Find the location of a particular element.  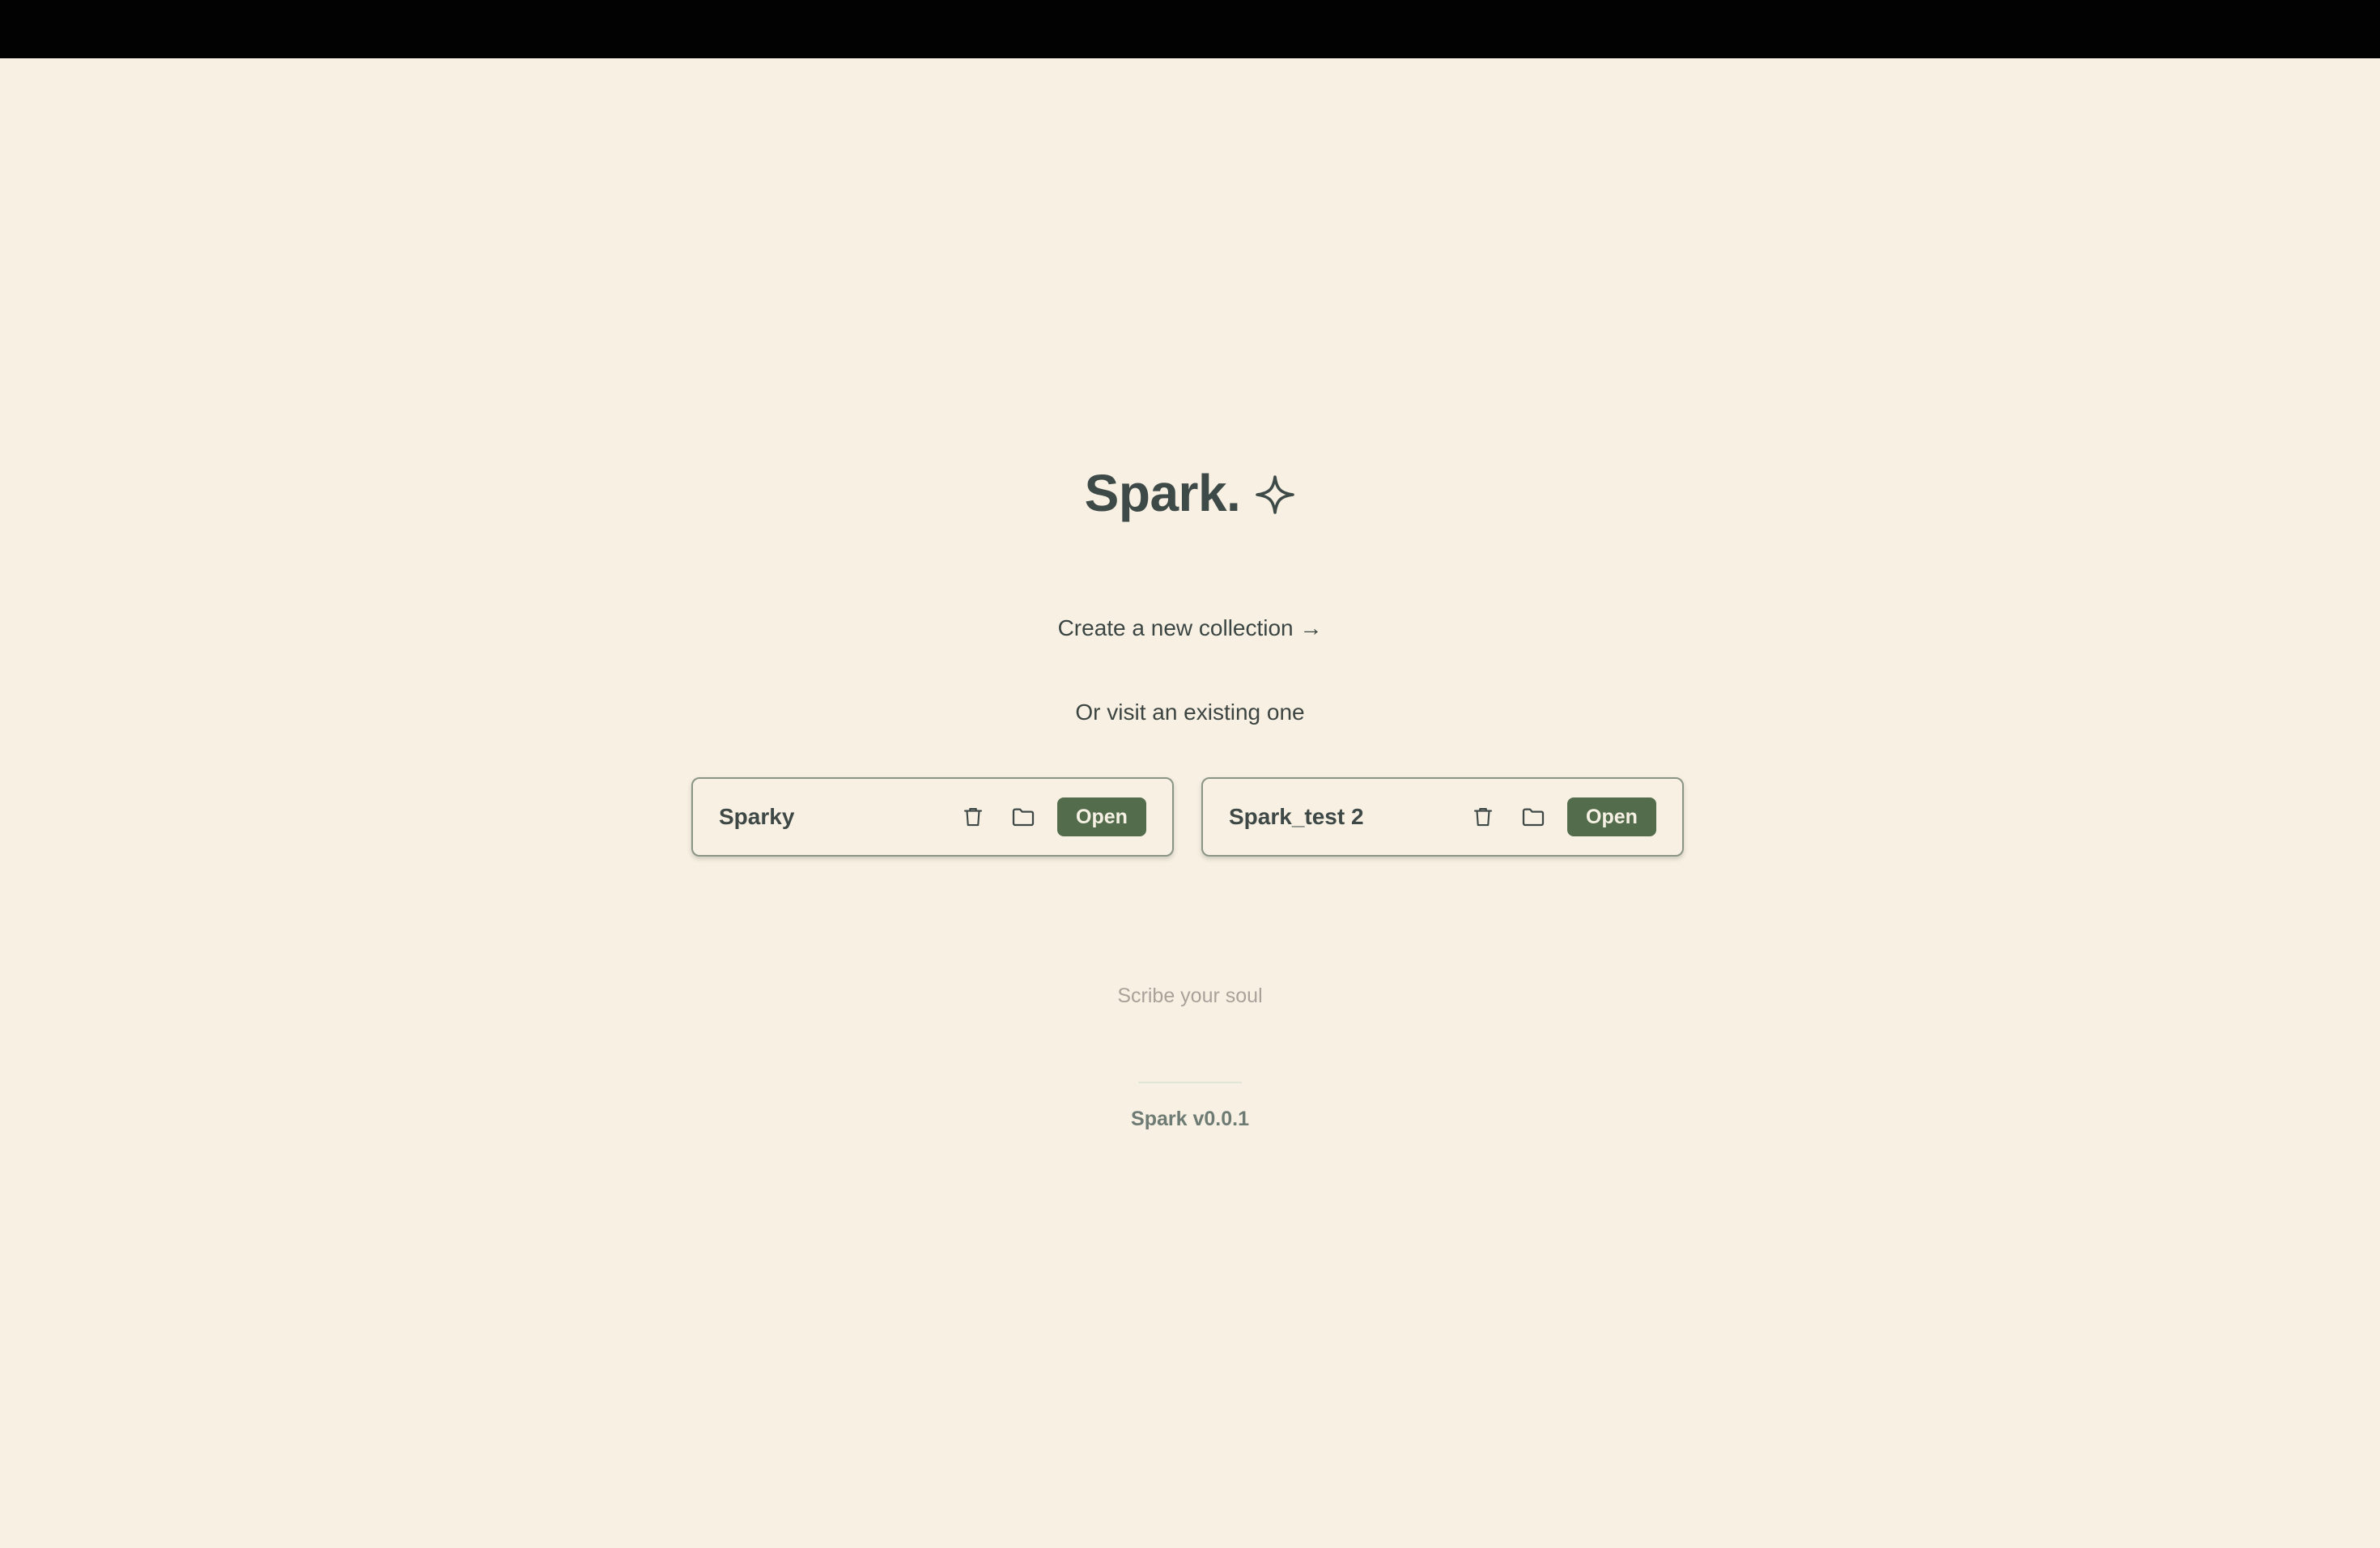

app-title: Spark. is located at coordinates (1190, 493).